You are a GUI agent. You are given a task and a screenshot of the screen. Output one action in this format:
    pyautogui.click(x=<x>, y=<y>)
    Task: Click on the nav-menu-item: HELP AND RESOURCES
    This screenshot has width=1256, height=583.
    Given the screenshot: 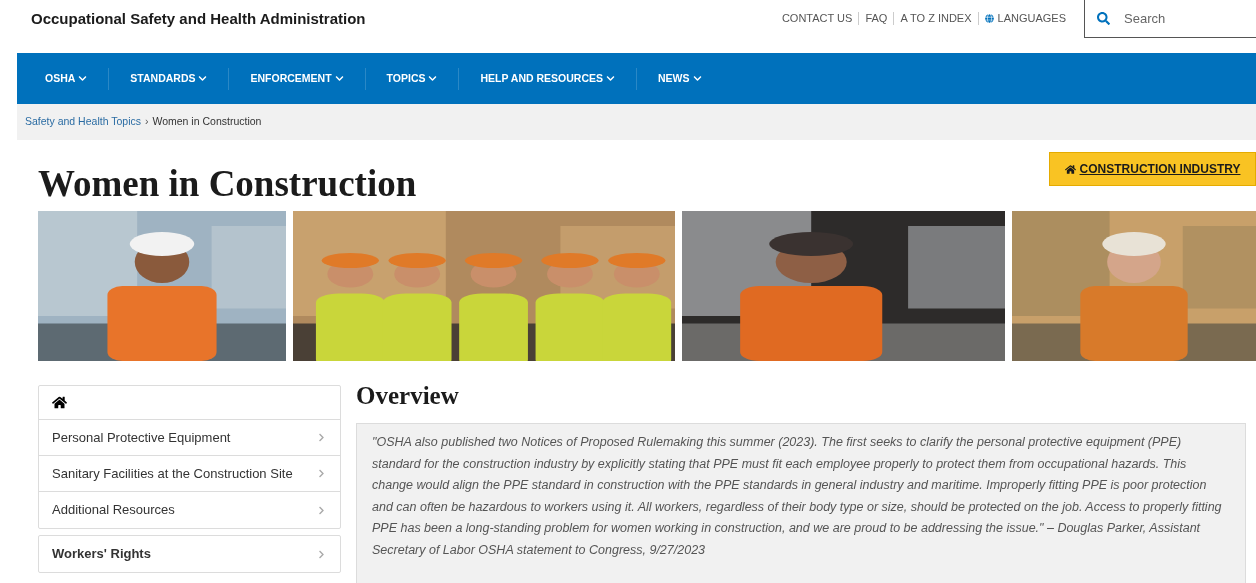 What is the action you would take?
    pyautogui.click(x=547, y=78)
    